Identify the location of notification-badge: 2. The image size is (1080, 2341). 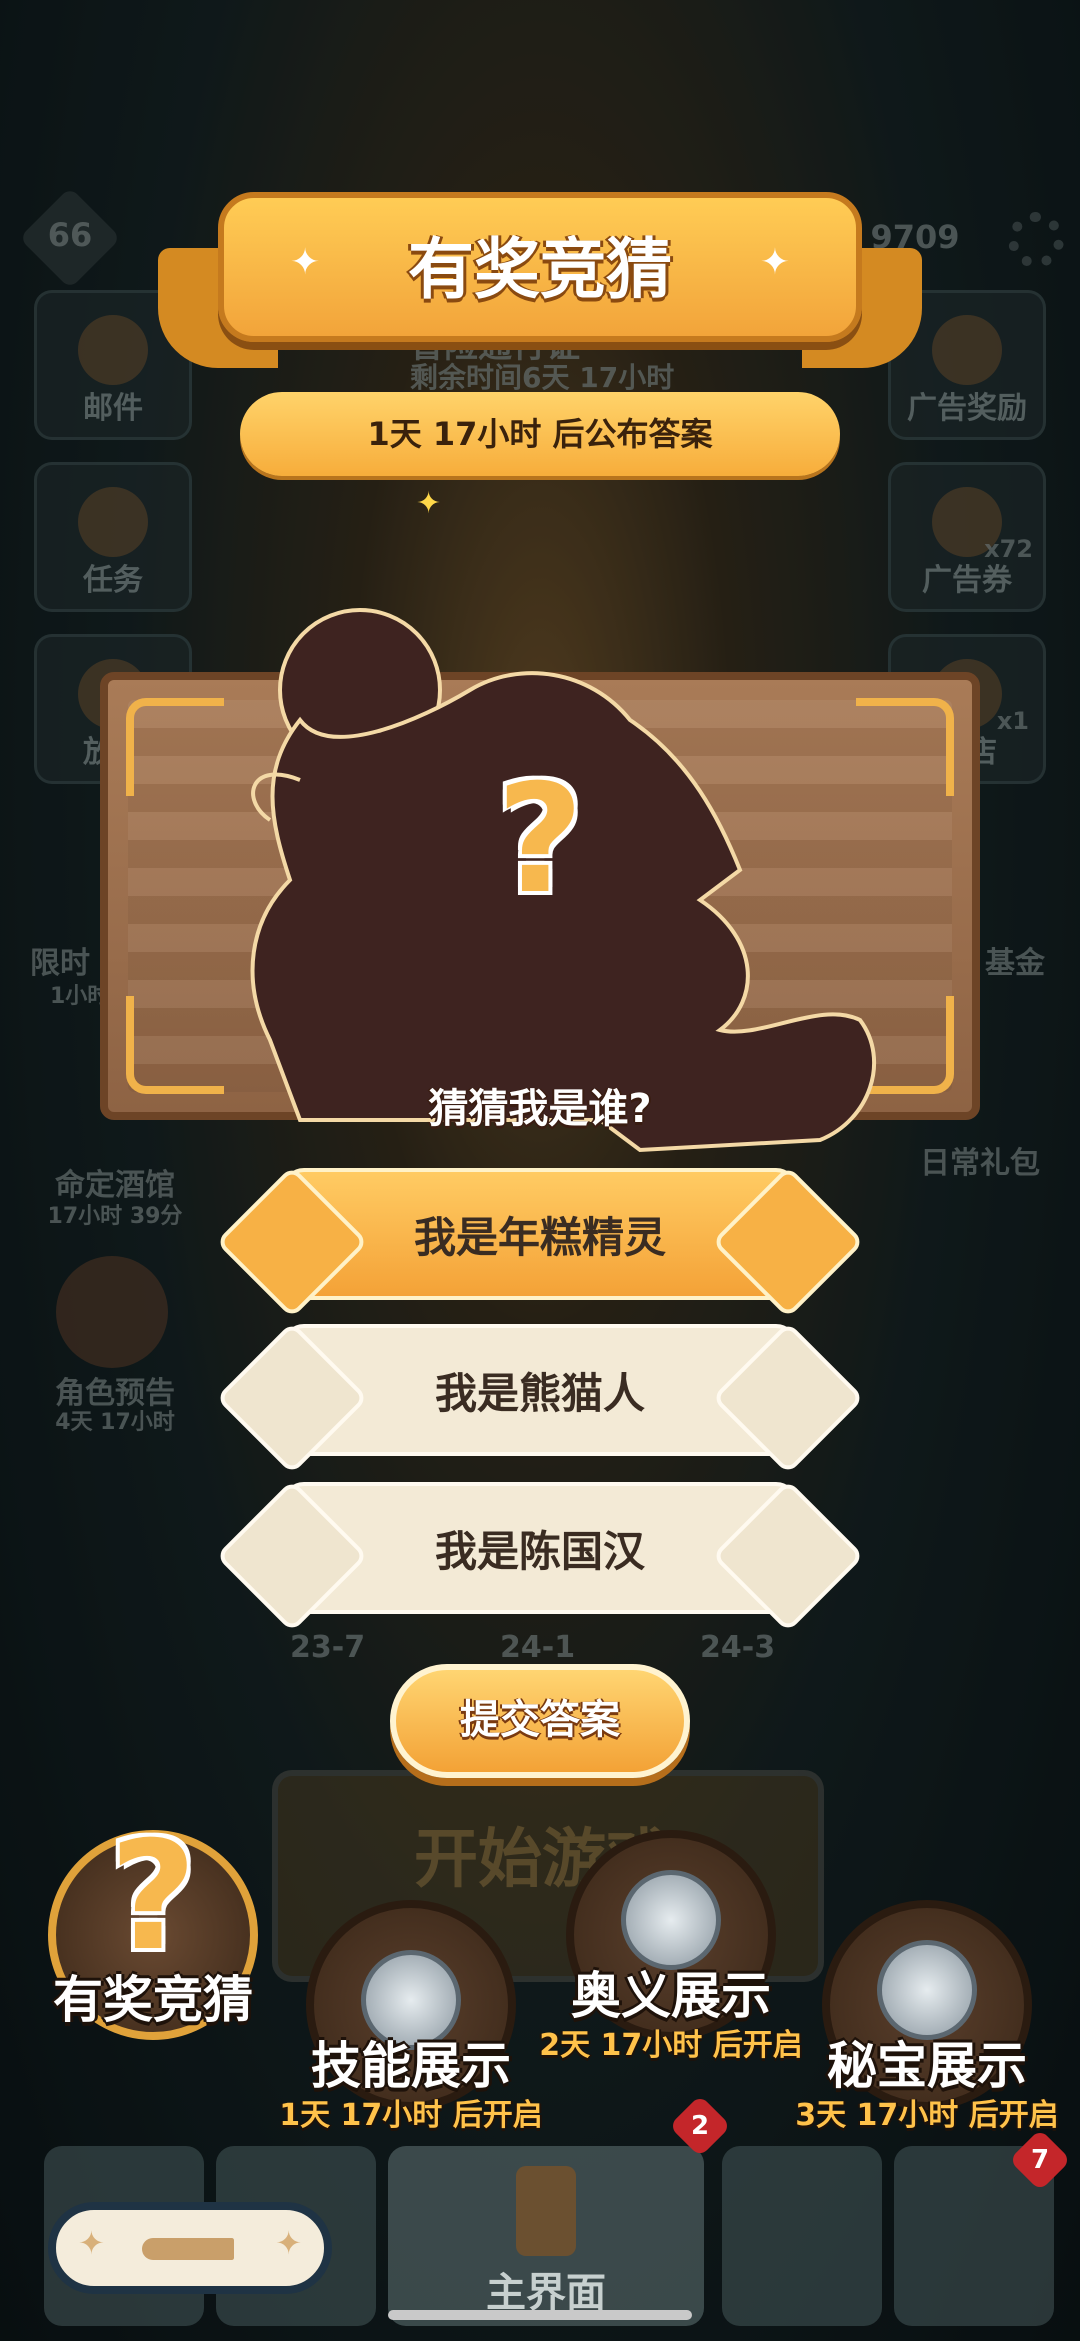
(700, 2126).